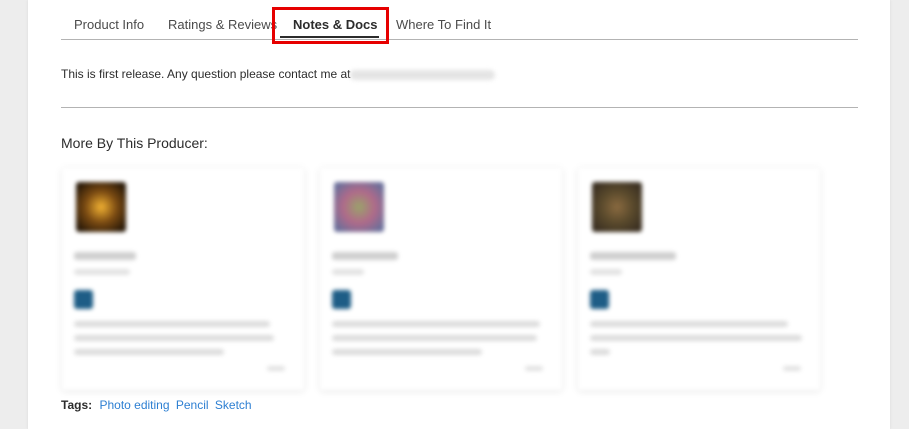 The image size is (909, 429). What do you see at coordinates (77, 405) in the screenshot?
I see `tags-label: Tags:` at bounding box center [77, 405].